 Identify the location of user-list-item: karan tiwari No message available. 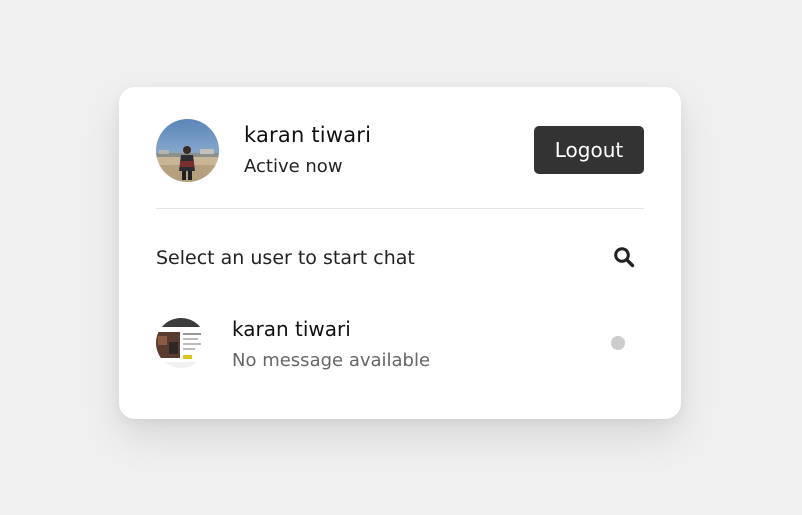
(400, 345).